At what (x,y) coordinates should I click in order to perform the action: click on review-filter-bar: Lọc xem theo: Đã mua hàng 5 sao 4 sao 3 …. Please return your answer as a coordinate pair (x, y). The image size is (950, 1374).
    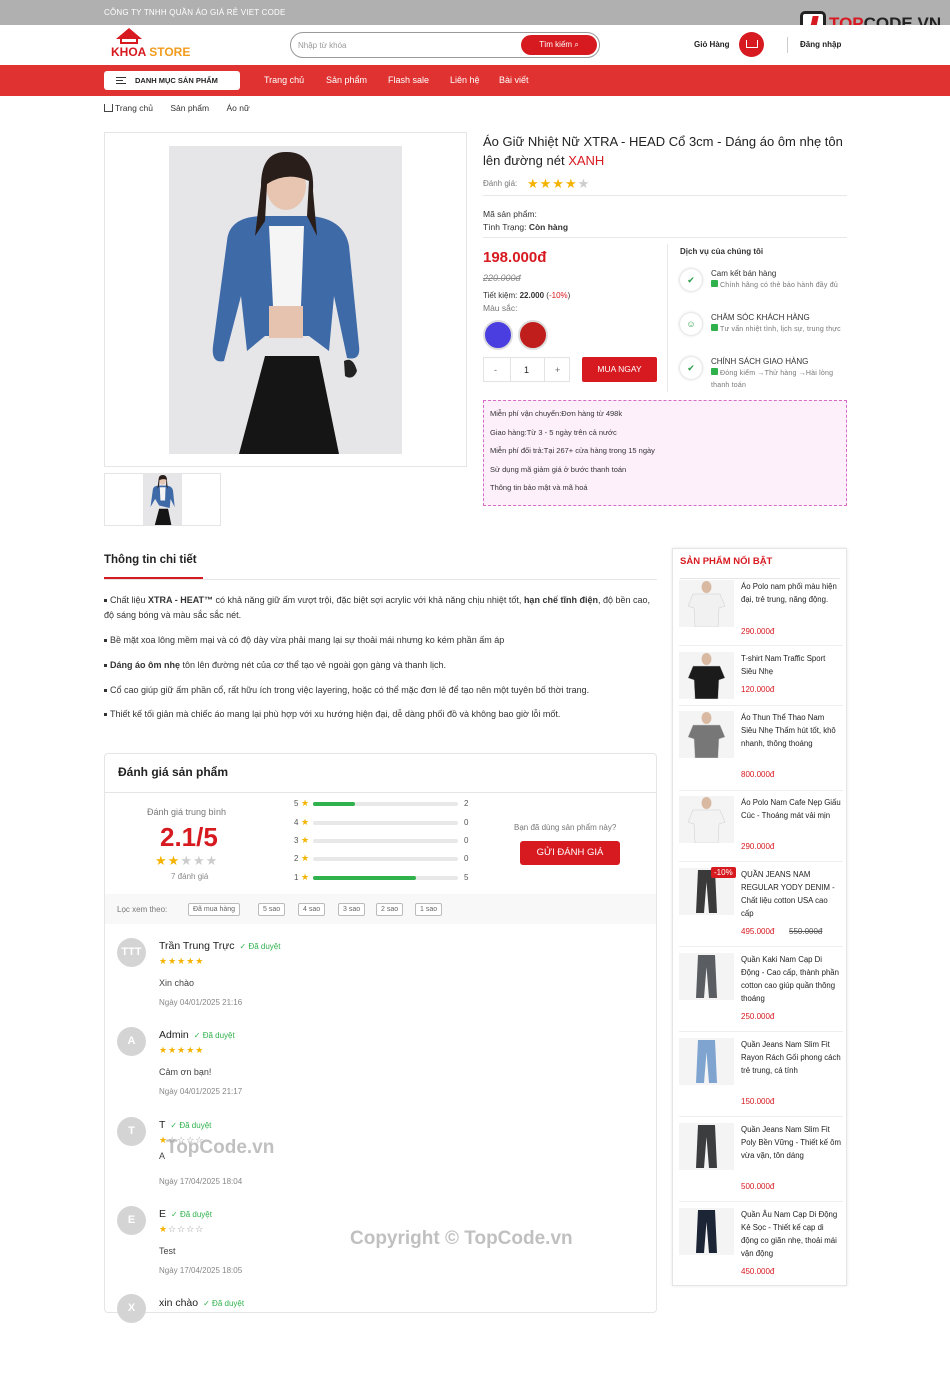
    Looking at the image, I should click on (380, 909).